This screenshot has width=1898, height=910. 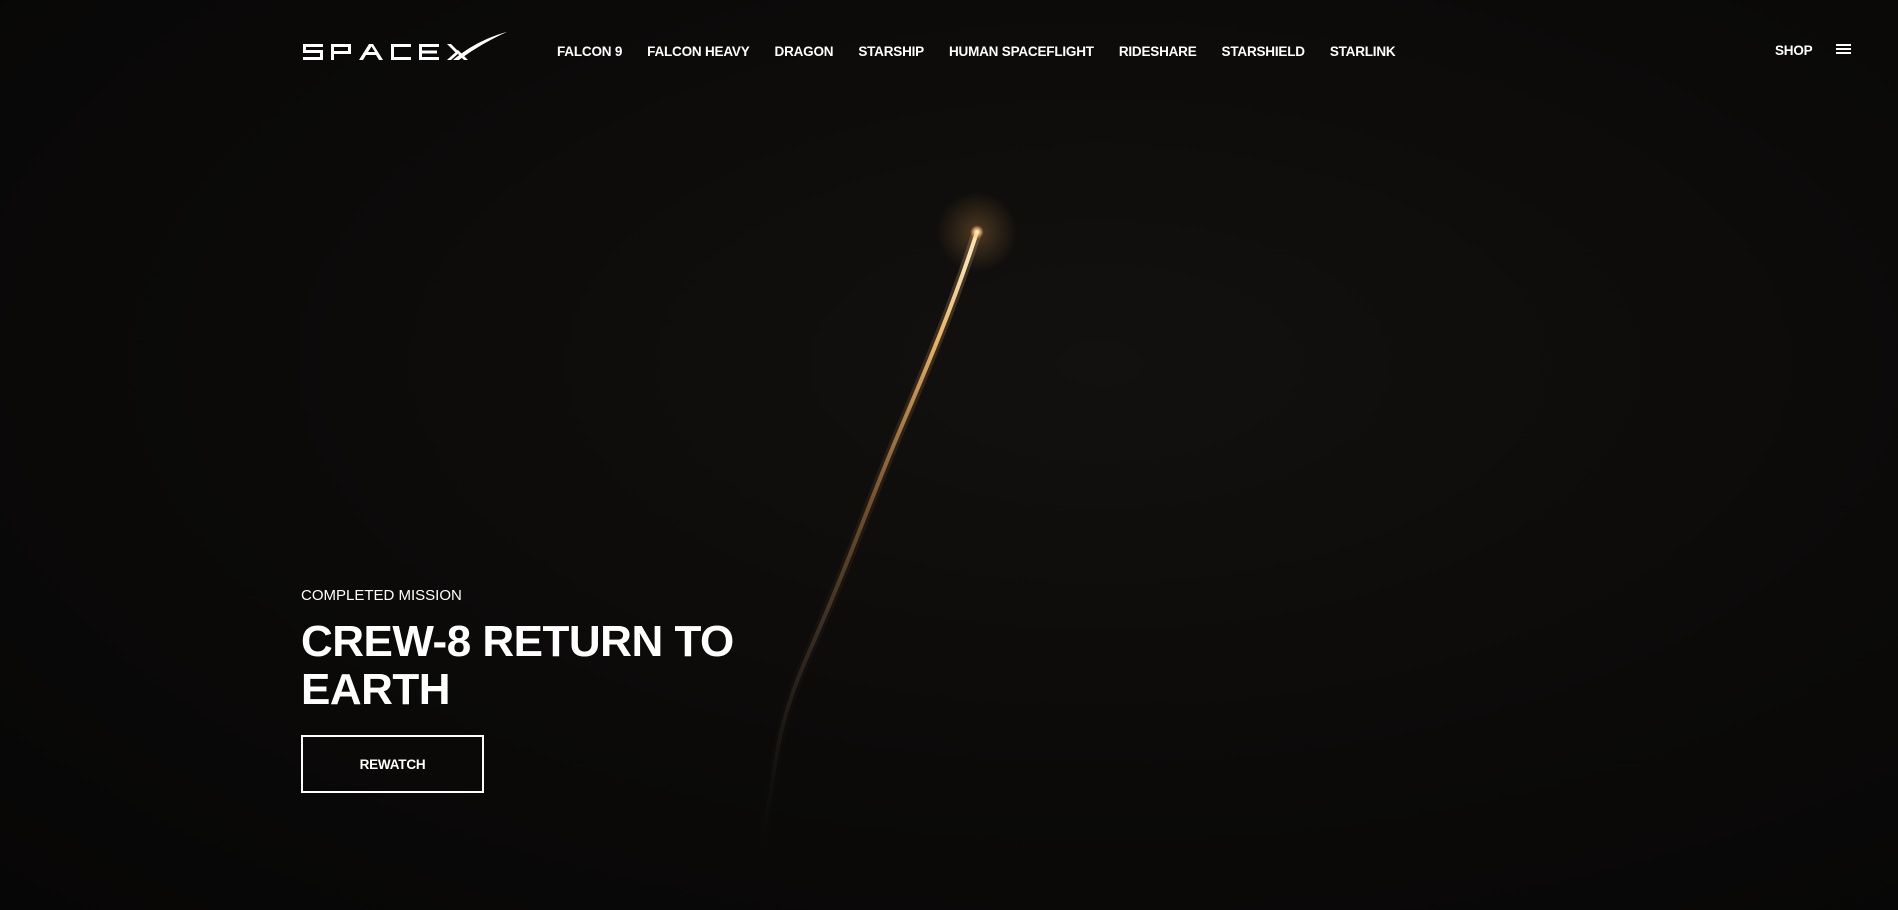 I want to click on nav-item-starship: STARSHIP, so click(x=891, y=51).